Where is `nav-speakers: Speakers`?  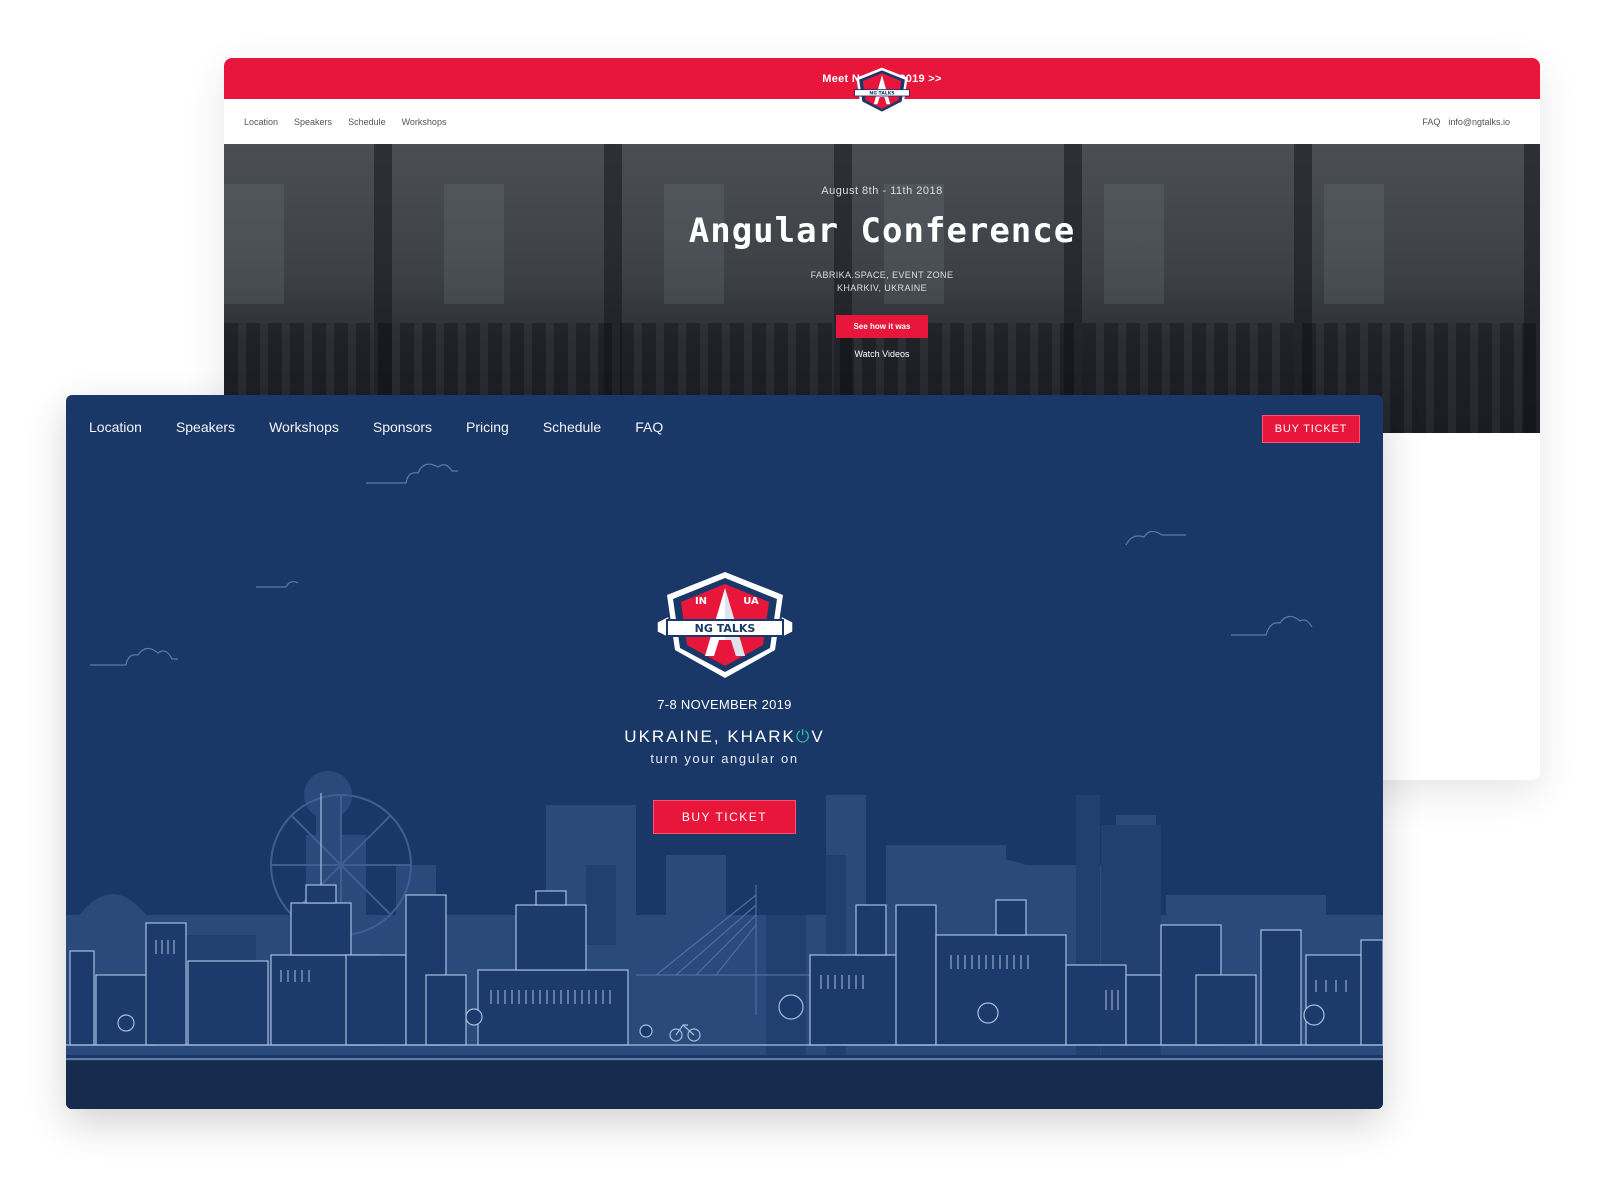
nav-speakers: Speakers is located at coordinates (205, 427).